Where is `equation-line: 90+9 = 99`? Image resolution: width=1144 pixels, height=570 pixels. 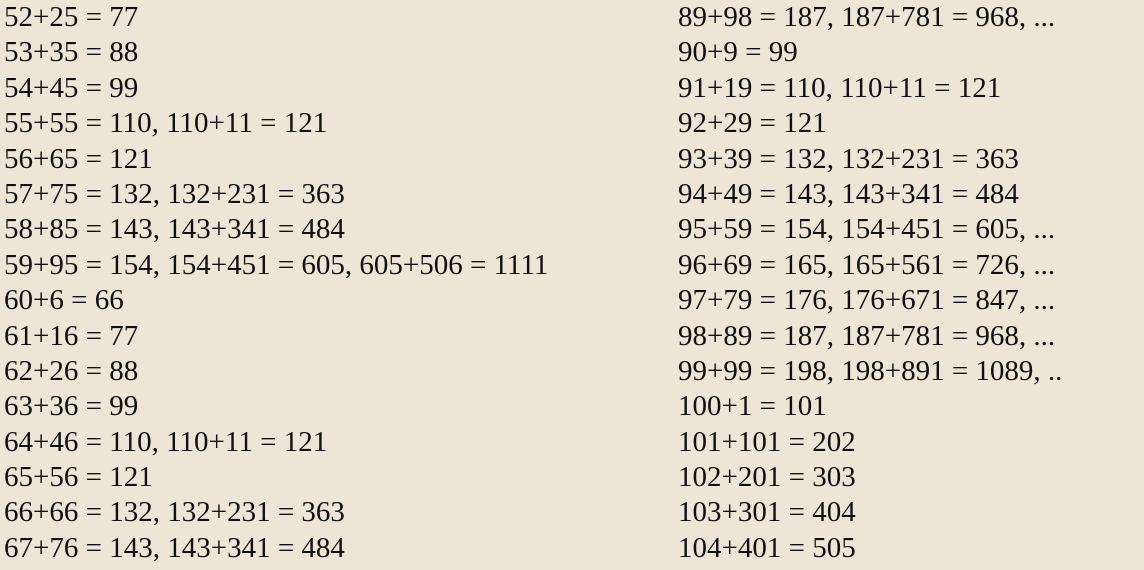 equation-line: 90+9 = 99 is located at coordinates (738, 52).